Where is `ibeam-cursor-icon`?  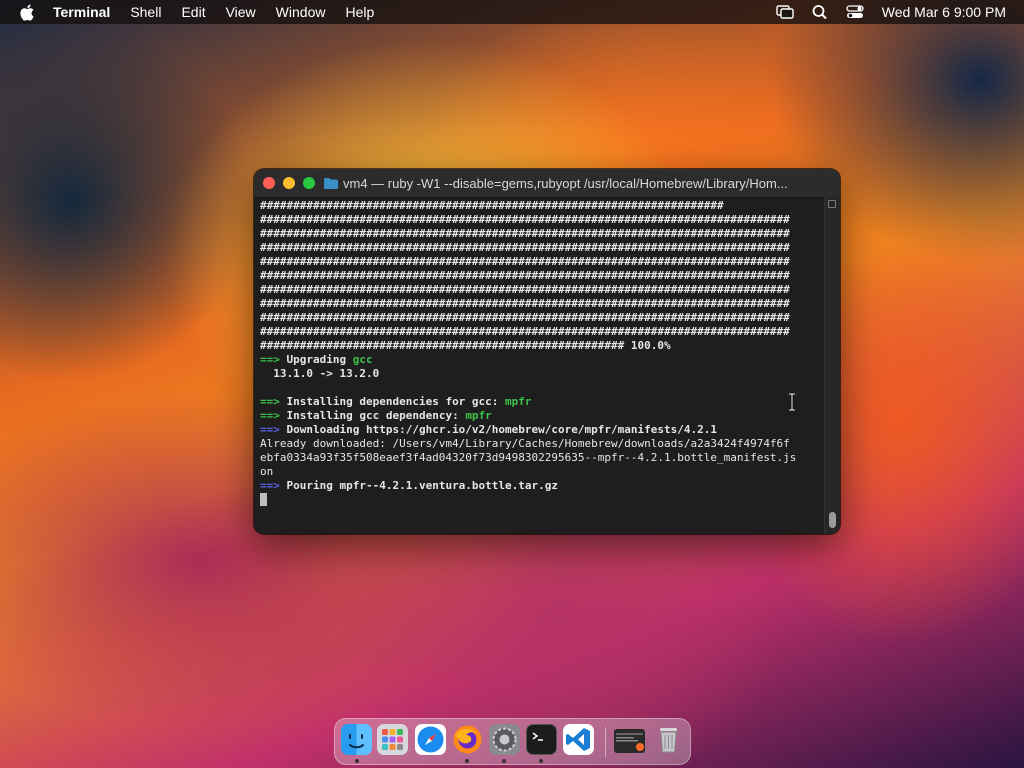 ibeam-cursor-icon is located at coordinates (792, 402).